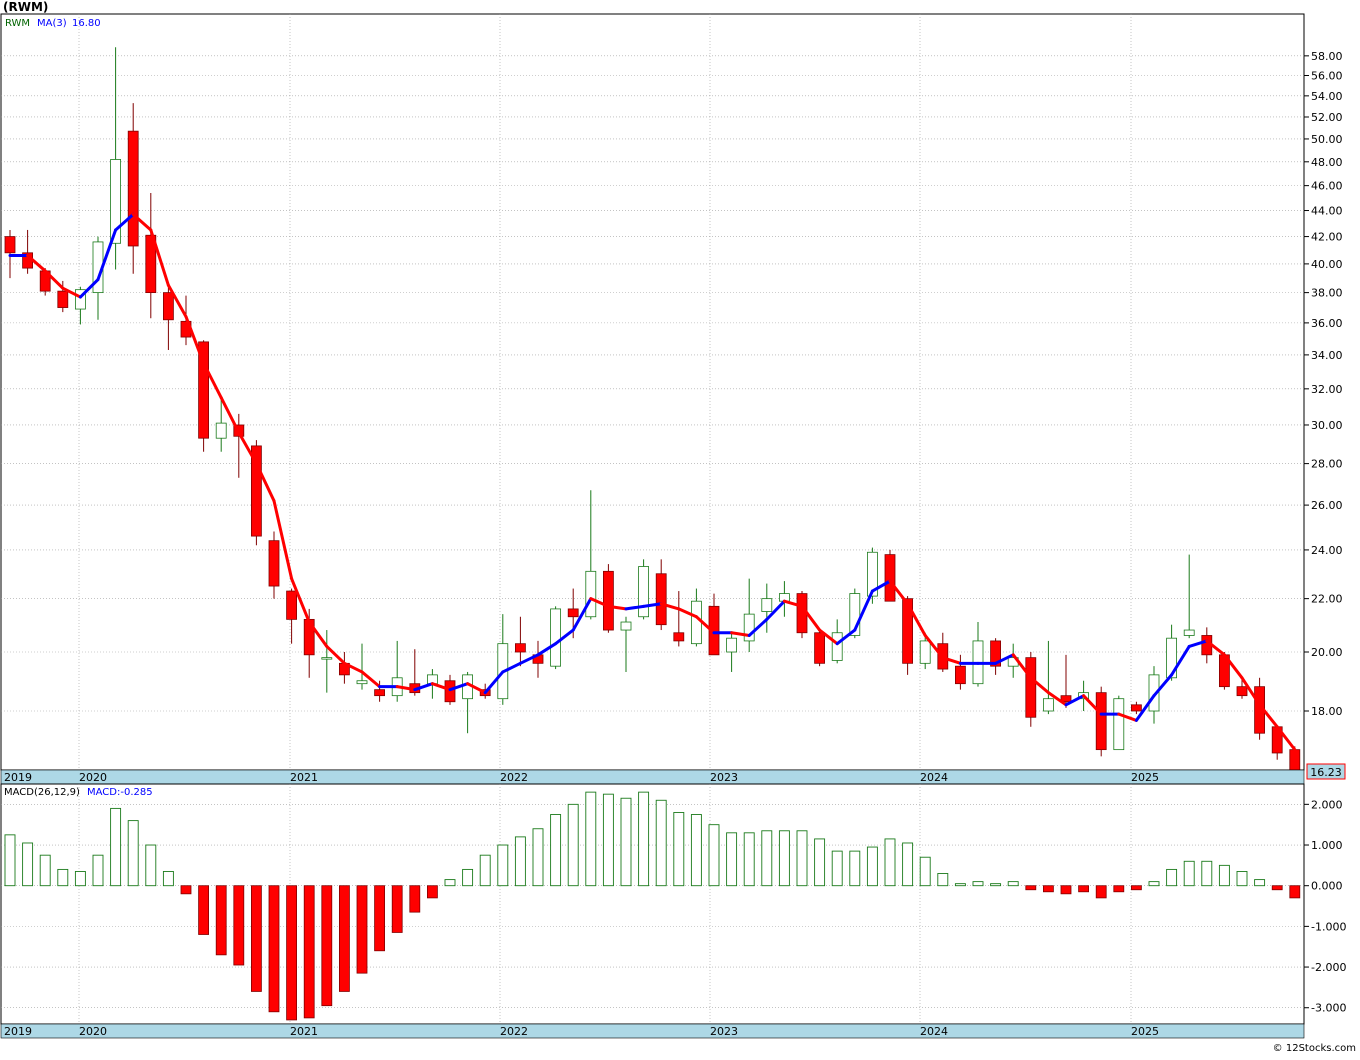 This screenshot has height=1060, width=1360. What do you see at coordinates (724, 1031) in the screenshot?
I see `macd-year-label: 2023` at bounding box center [724, 1031].